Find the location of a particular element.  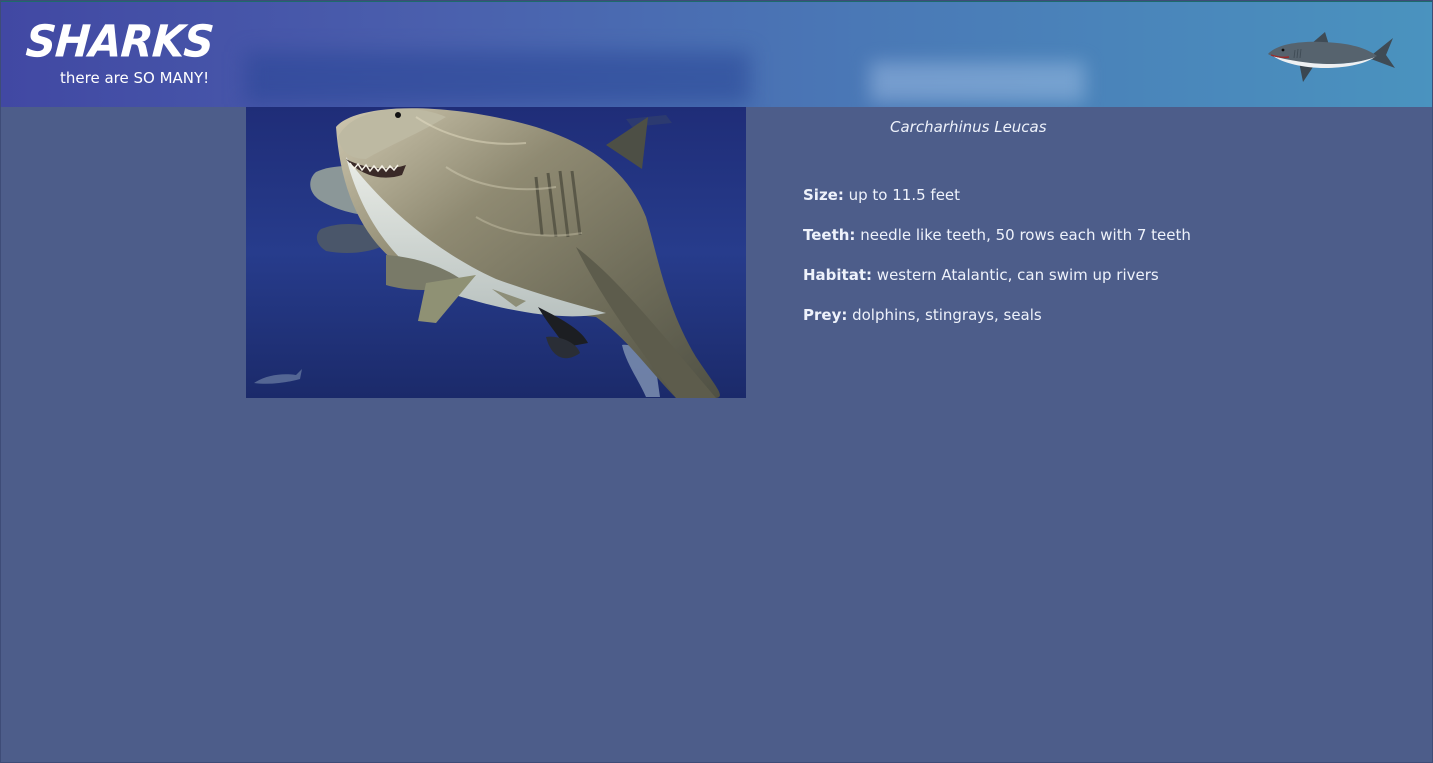

fact-label: Prey: is located at coordinates (825, 315).